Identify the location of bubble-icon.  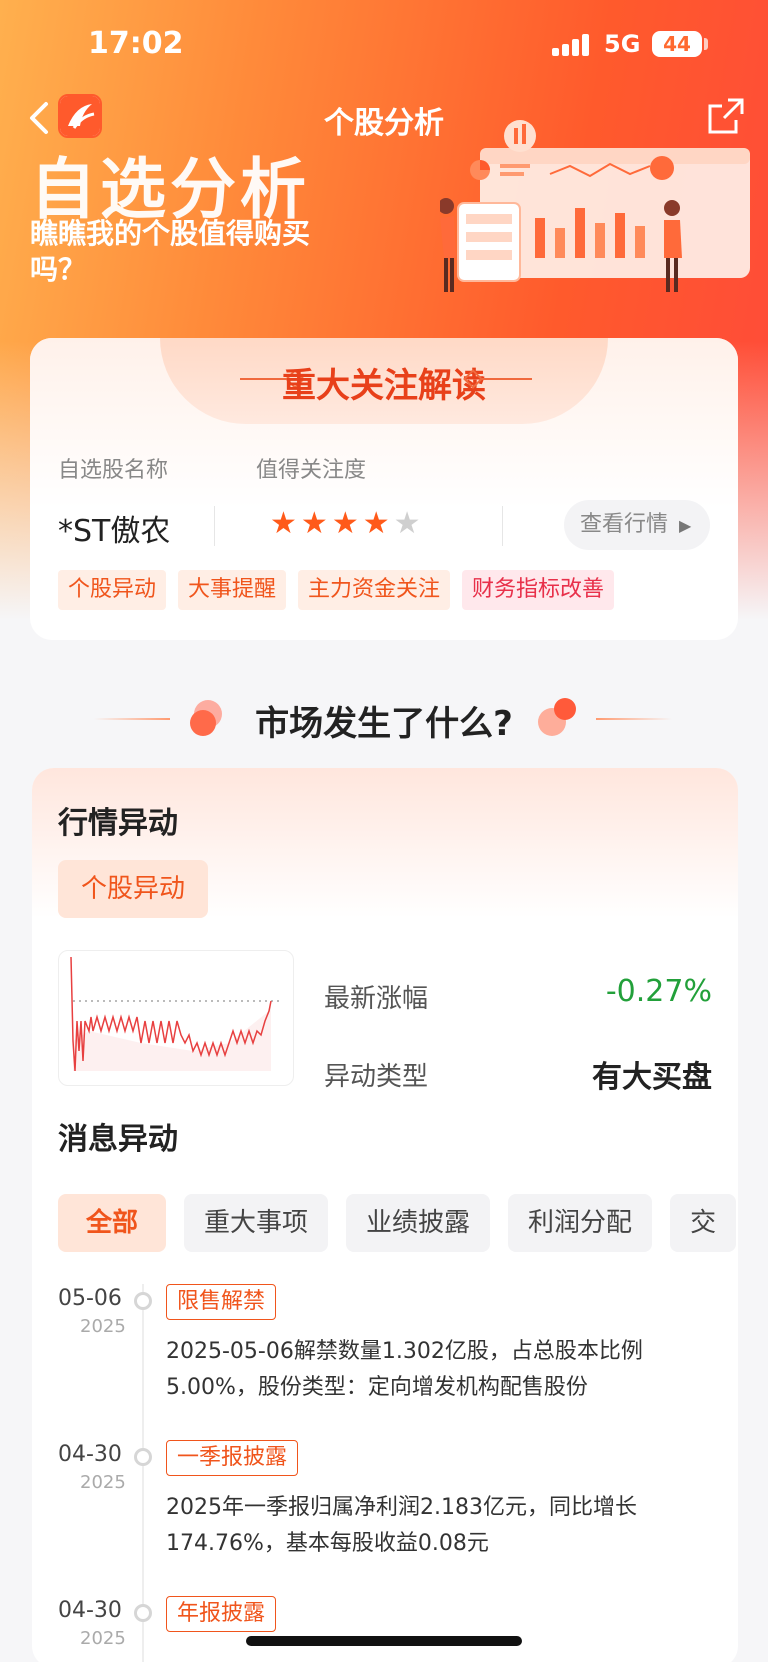
(565, 709).